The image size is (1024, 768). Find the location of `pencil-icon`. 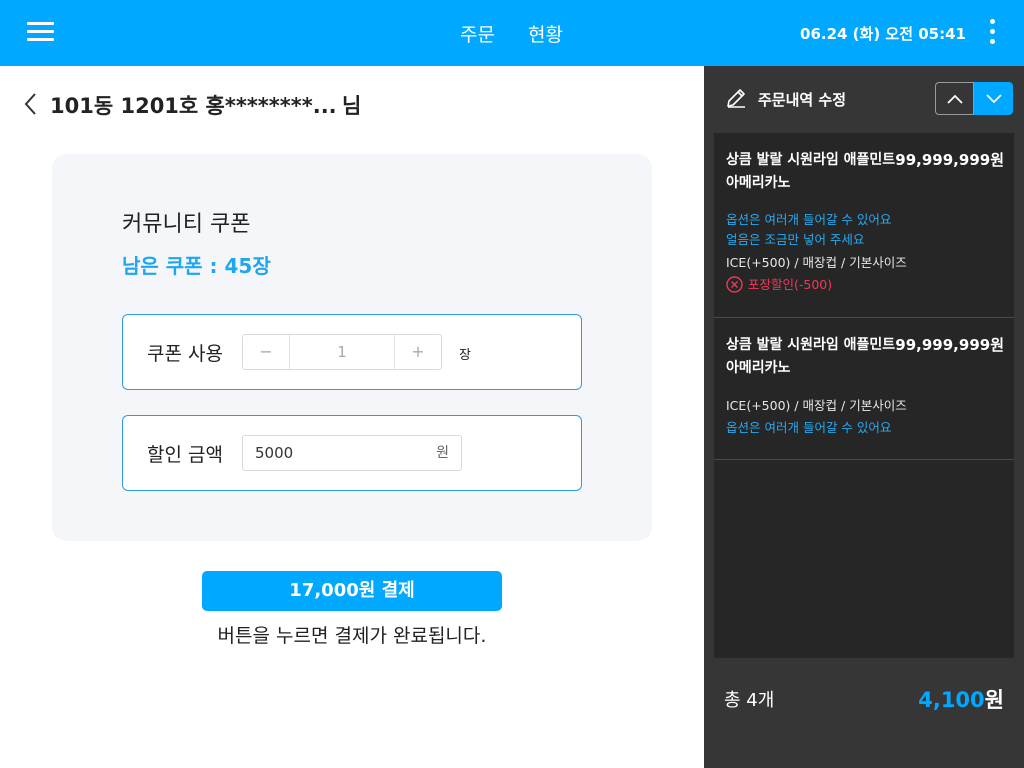

pencil-icon is located at coordinates (736, 98).